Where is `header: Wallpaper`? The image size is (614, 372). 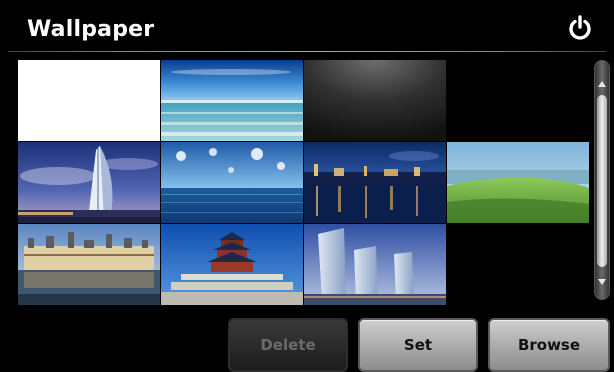 header: Wallpaper is located at coordinates (307, 26).